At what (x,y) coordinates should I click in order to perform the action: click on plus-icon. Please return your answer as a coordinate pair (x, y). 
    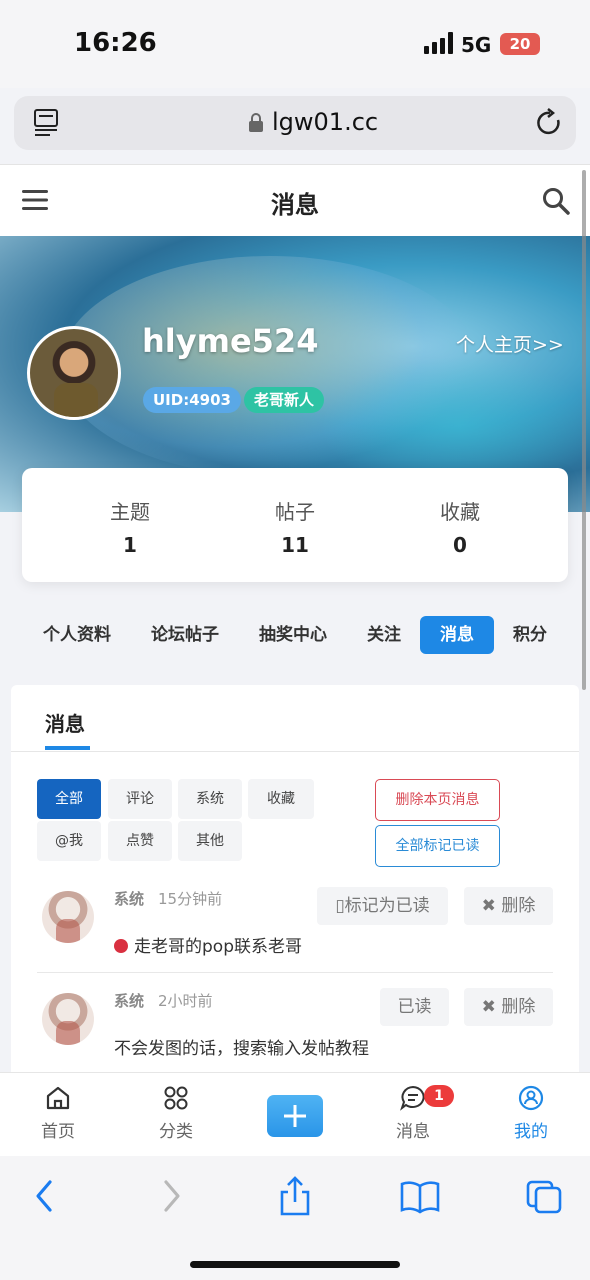
    Looking at the image, I should click on (295, 1116).